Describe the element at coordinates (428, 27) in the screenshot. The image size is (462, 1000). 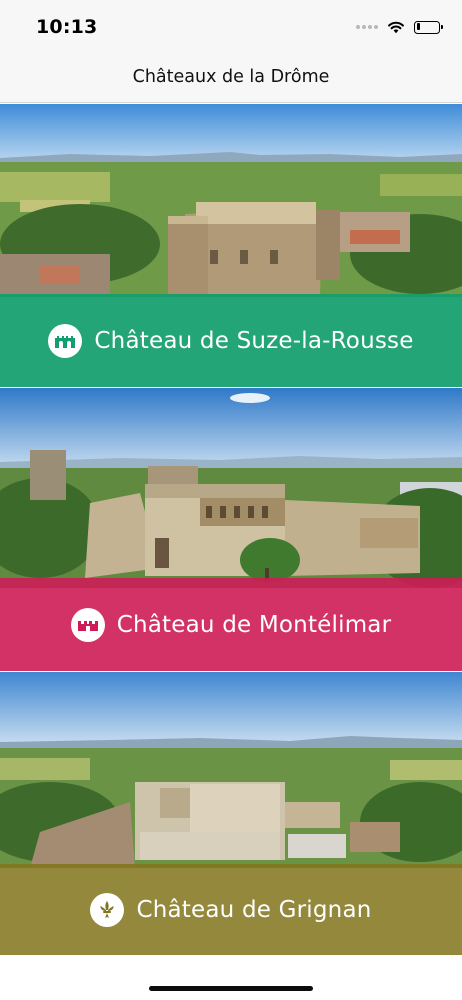
I see `battery-icon` at that location.